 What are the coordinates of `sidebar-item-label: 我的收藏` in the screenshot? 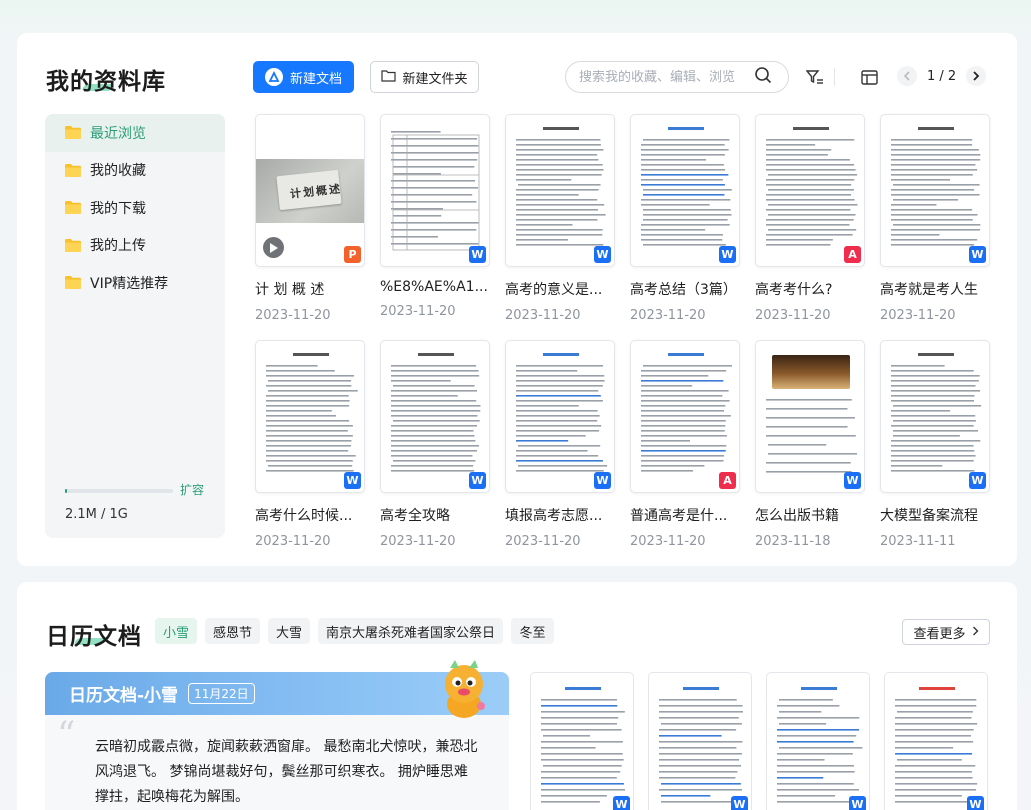 It's located at (118, 171).